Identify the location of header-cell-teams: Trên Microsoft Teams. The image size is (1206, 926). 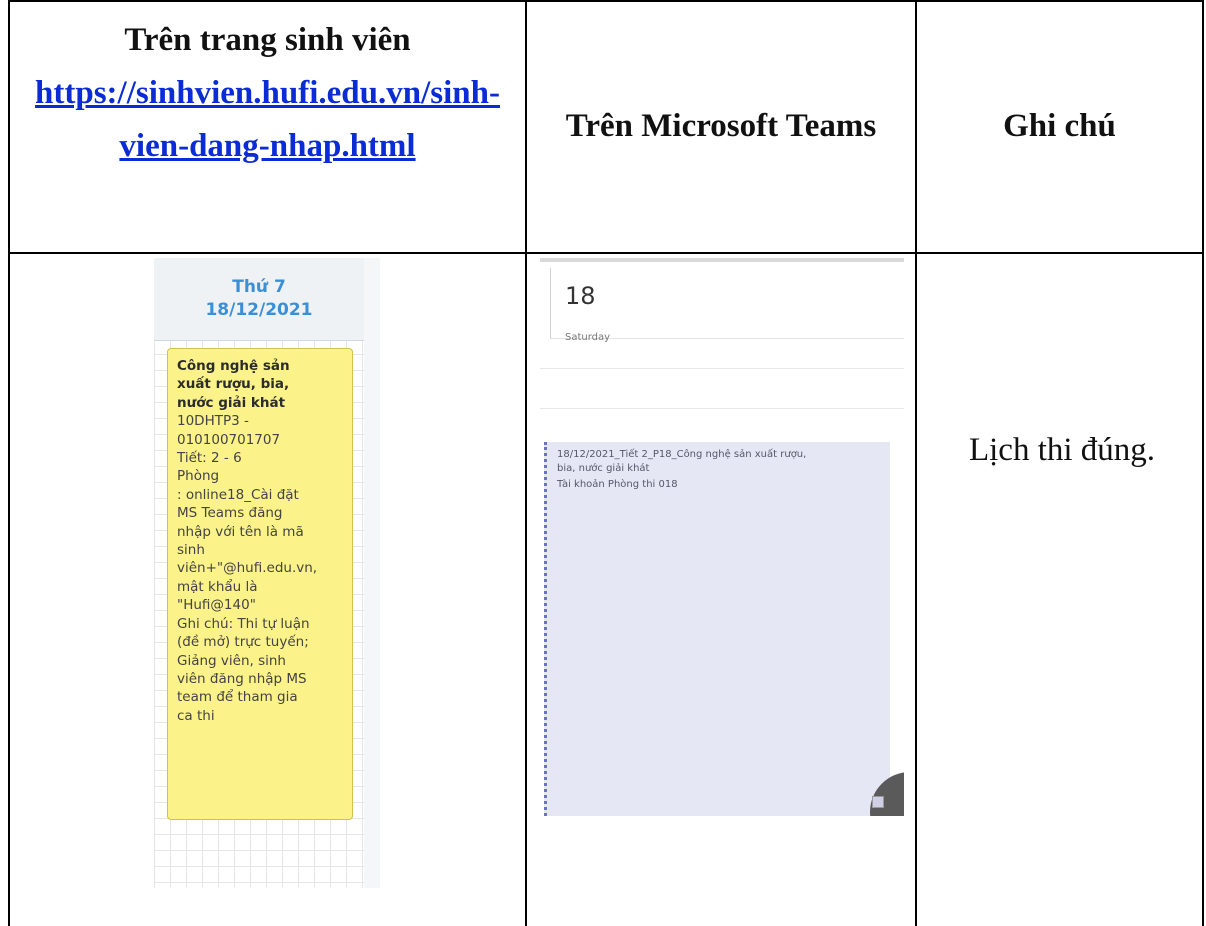
(721, 126).